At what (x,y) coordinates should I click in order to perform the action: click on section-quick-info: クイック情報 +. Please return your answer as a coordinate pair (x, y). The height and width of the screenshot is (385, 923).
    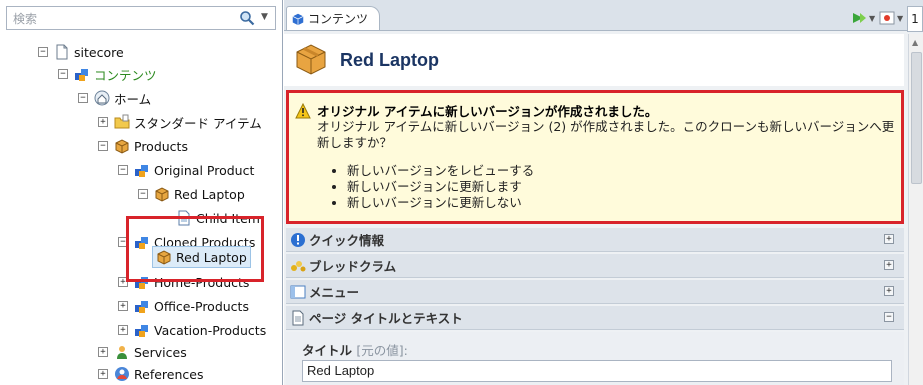
    Looking at the image, I should click on (595, 240).